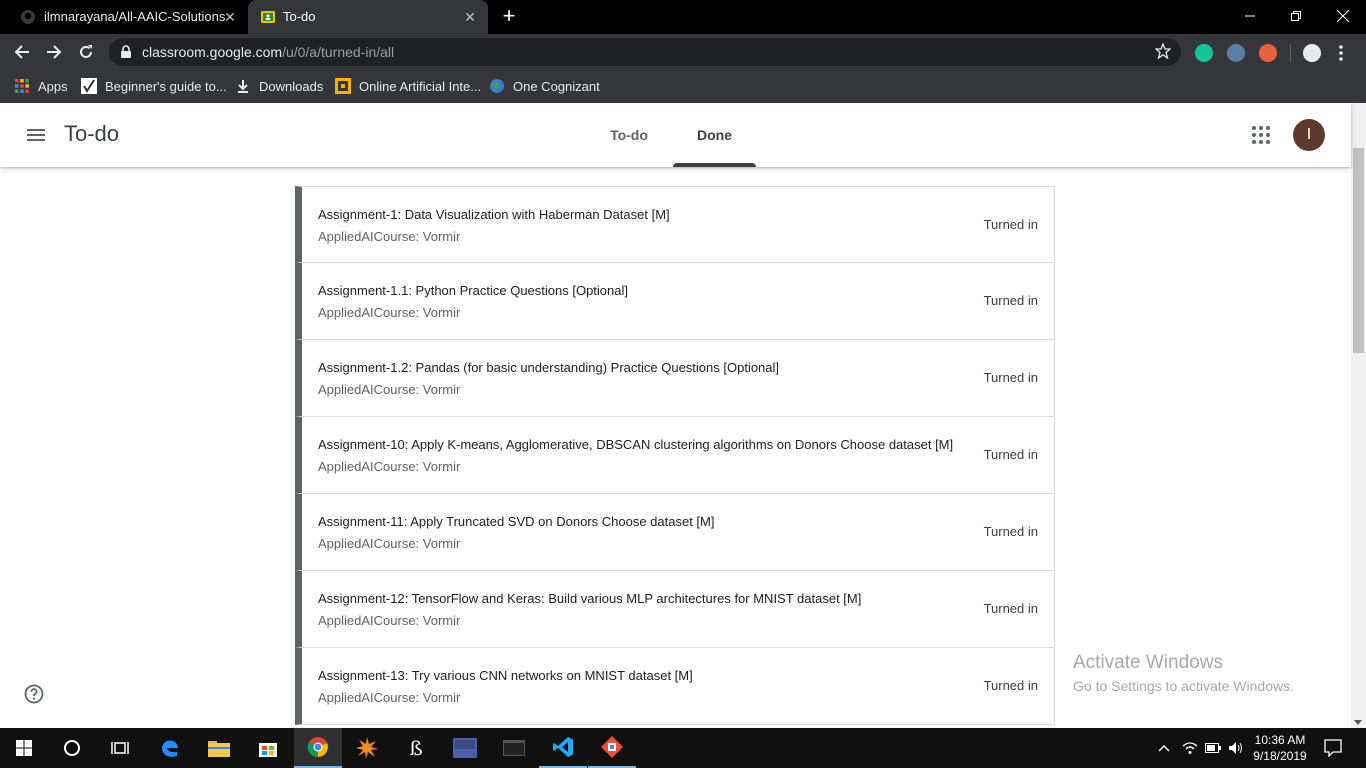 The height and width of the screenshot is (768, 1366). I want to click on app-bar: To-do To-do Done I, so click(675, 135).